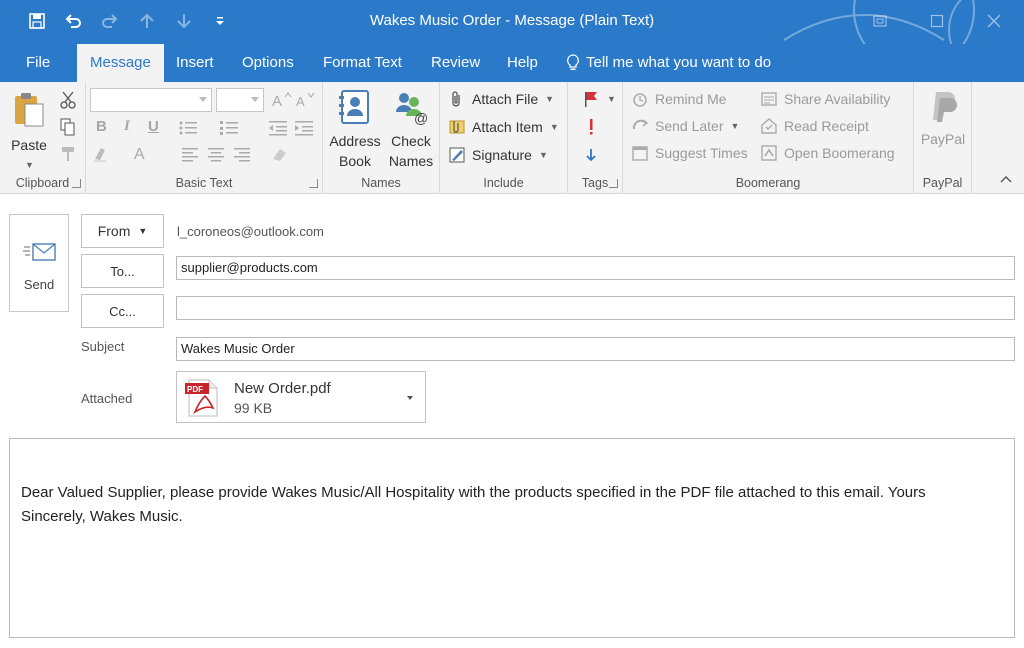  Describe the element at coordinates (640, 99) in the screenshot. I see `alarm-clock-icon` at that location.